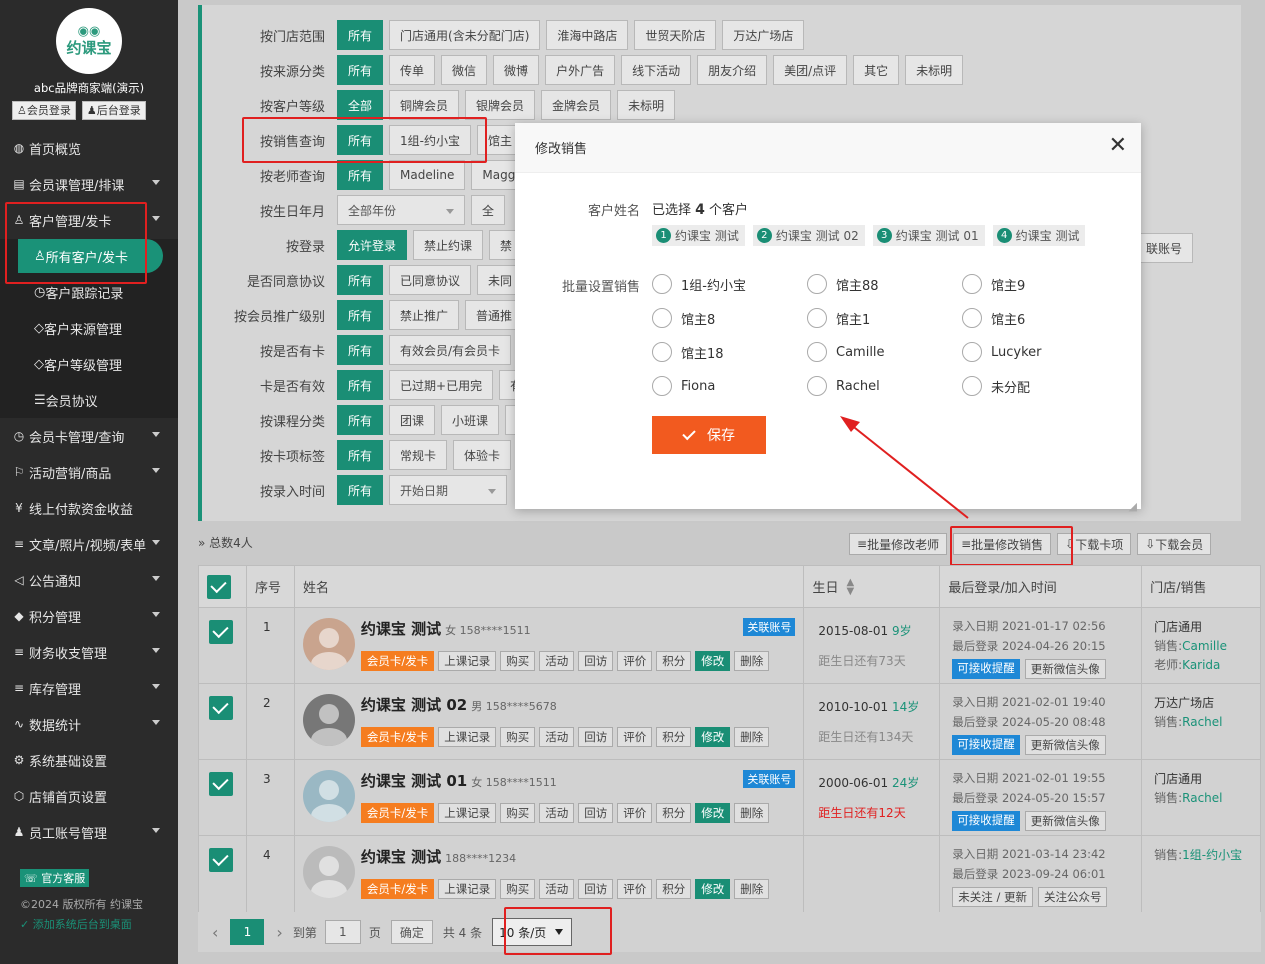 The image size is (1265, 964). What do you see at coordinates (372, 245) in the screenshot?
I see `filter-option: 允许登录` at bounding box center [372, 245].